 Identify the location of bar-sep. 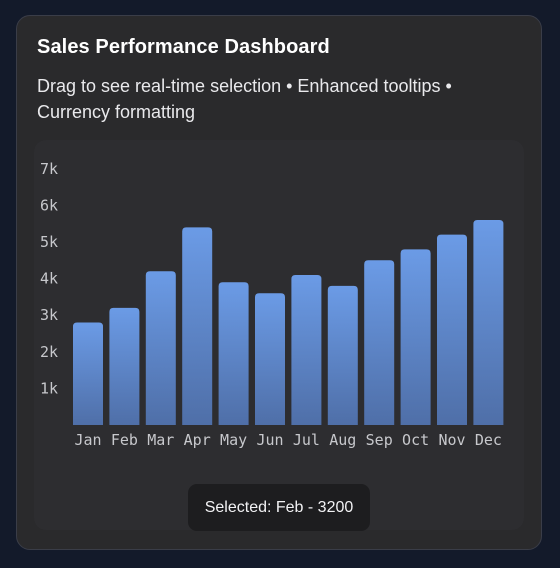
(379, 342).